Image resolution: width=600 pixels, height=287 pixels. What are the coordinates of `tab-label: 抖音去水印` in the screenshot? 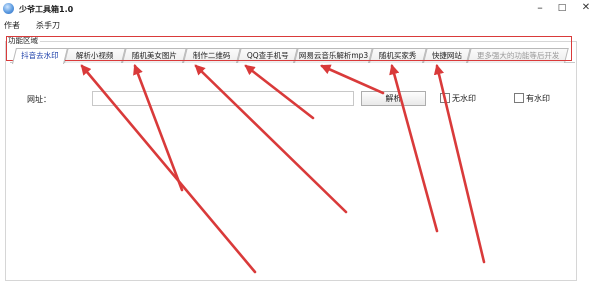 It's located at (40, 55).